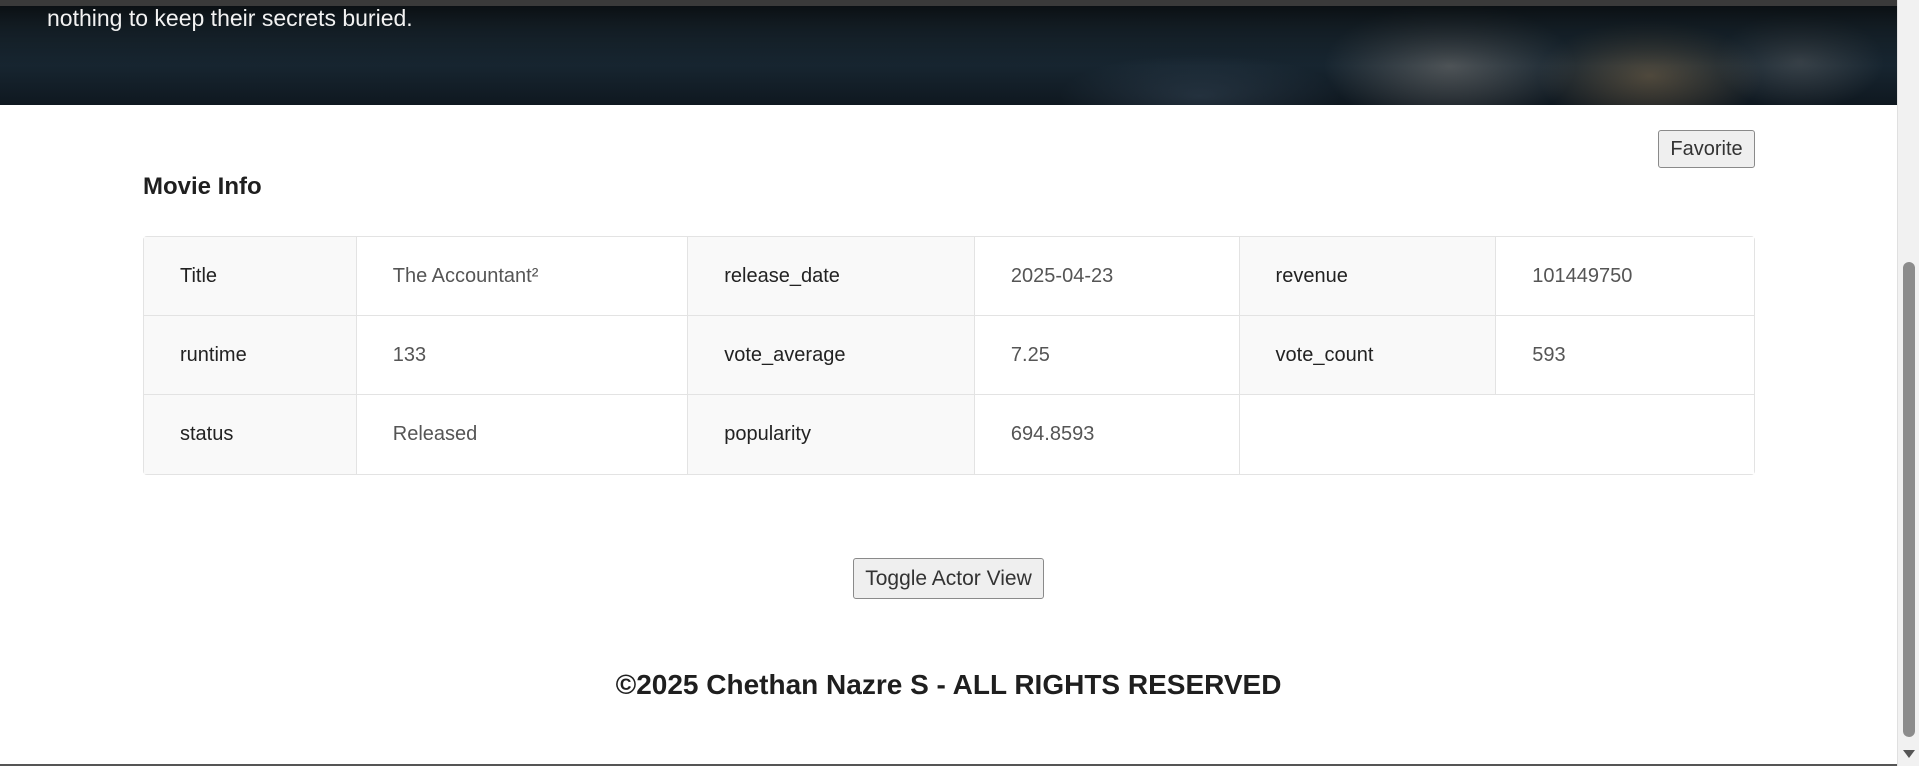  What do you see at coordinates (1909, 499) in the screenshot?
I see `scrollbar-thumb` at bounding box center [1909, 499].